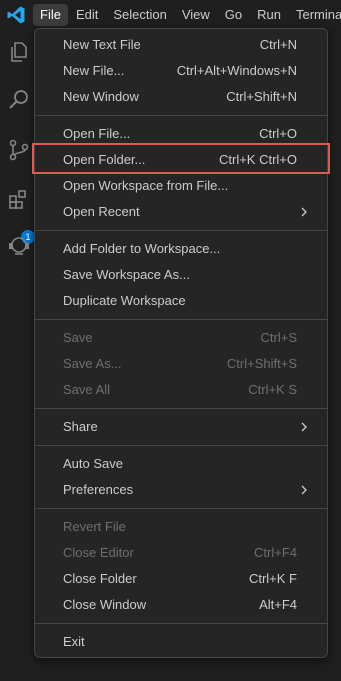 The height and width of the screenshot is (681, 341). Describe the element at coordinates (315, 15) in the screenshot. I see `menu-terminal: Termina` at that location.